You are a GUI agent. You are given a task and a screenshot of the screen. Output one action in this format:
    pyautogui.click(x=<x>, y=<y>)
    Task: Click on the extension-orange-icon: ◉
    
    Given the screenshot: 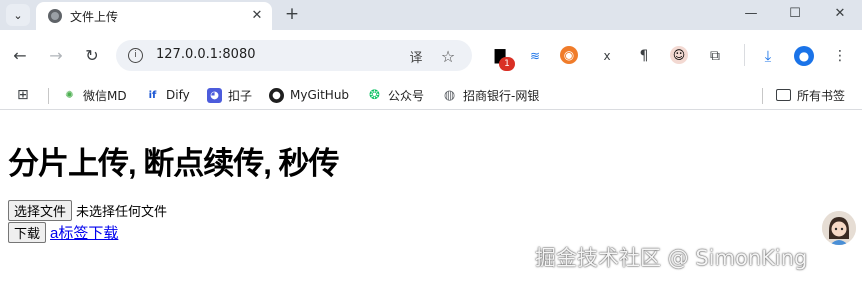 What is the action you would take?
    pyautogui.click(x=569, y=55)
    